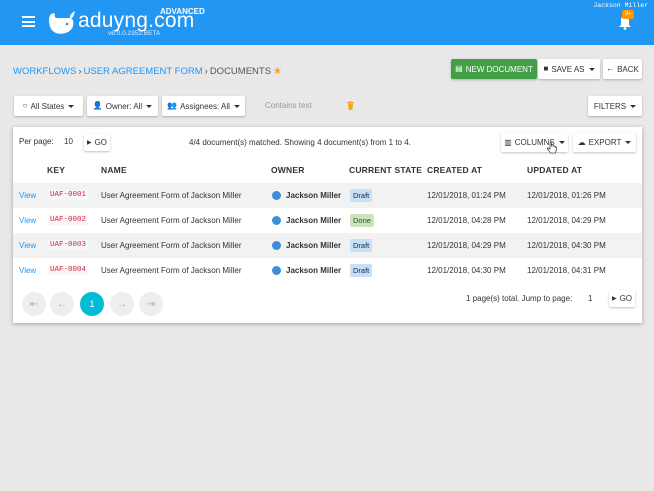 The width and height of the screenshot is (654, 491). I want to click on document-icon: ▤, so click(459, 68).